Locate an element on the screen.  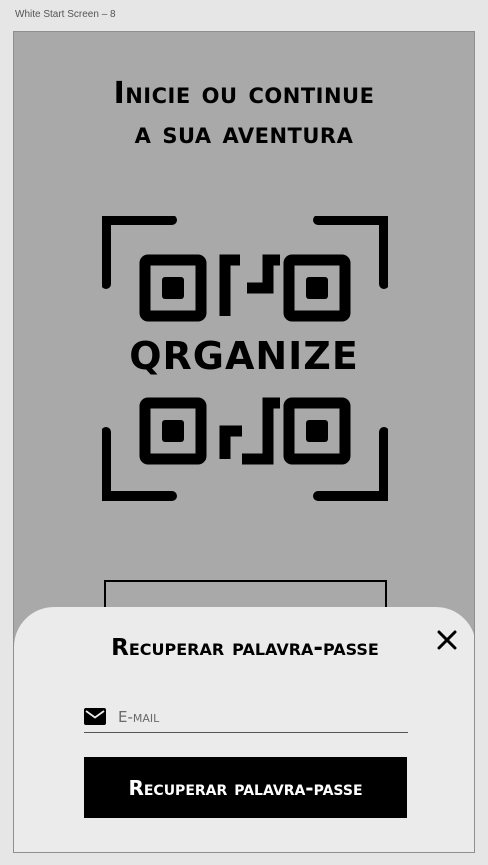
artboard-title: White Start Screen – 8 is located at coordinates (65, 14).